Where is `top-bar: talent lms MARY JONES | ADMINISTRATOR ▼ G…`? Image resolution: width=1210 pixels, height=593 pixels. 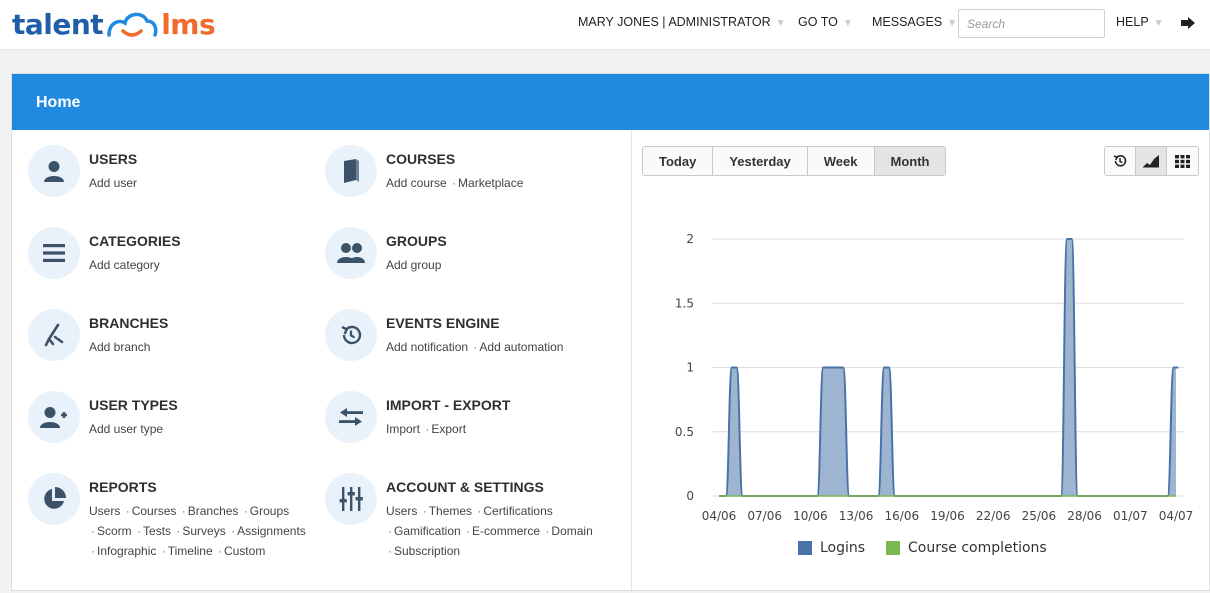 top-bar: talent lms MARY JONES | ADMINISTRATOR ▼ G… is located at coordinates (605, 25).